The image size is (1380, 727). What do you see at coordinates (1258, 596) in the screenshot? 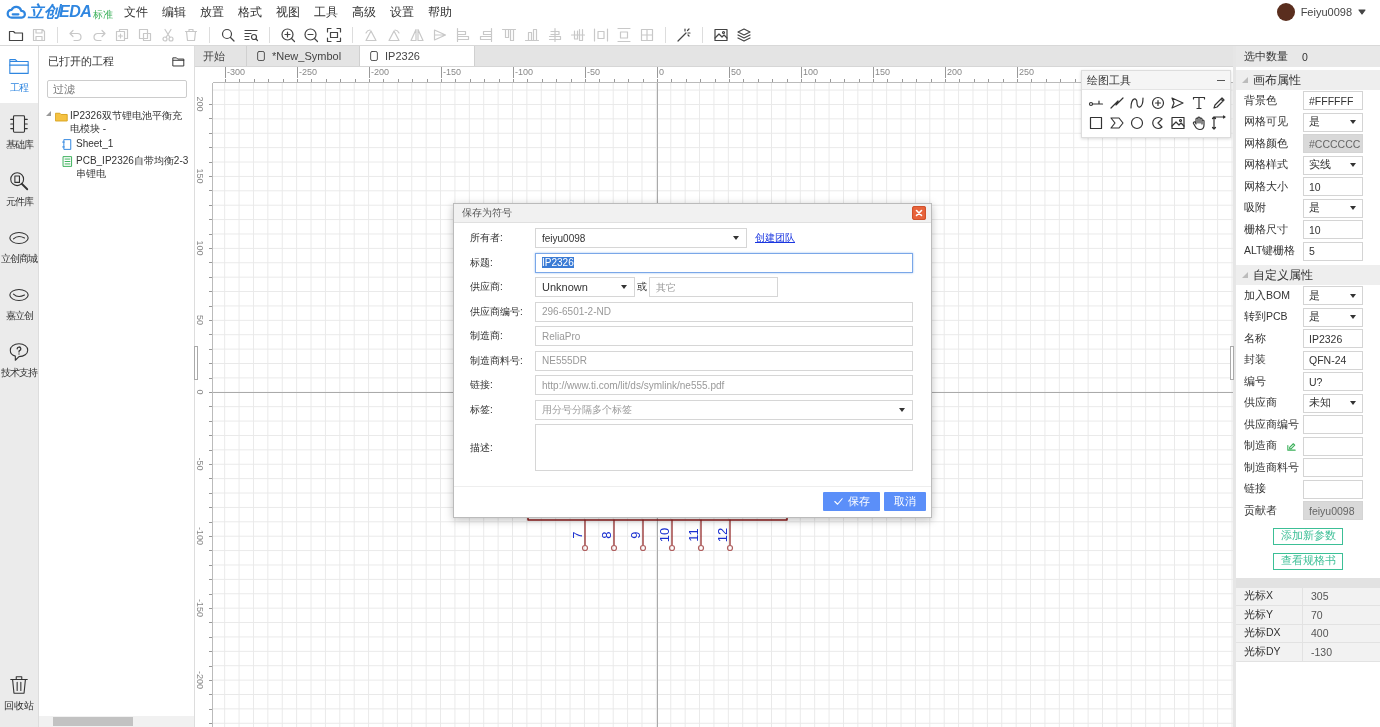
I see `cursor-label: 光标X` at bounding box center [1258, 596].